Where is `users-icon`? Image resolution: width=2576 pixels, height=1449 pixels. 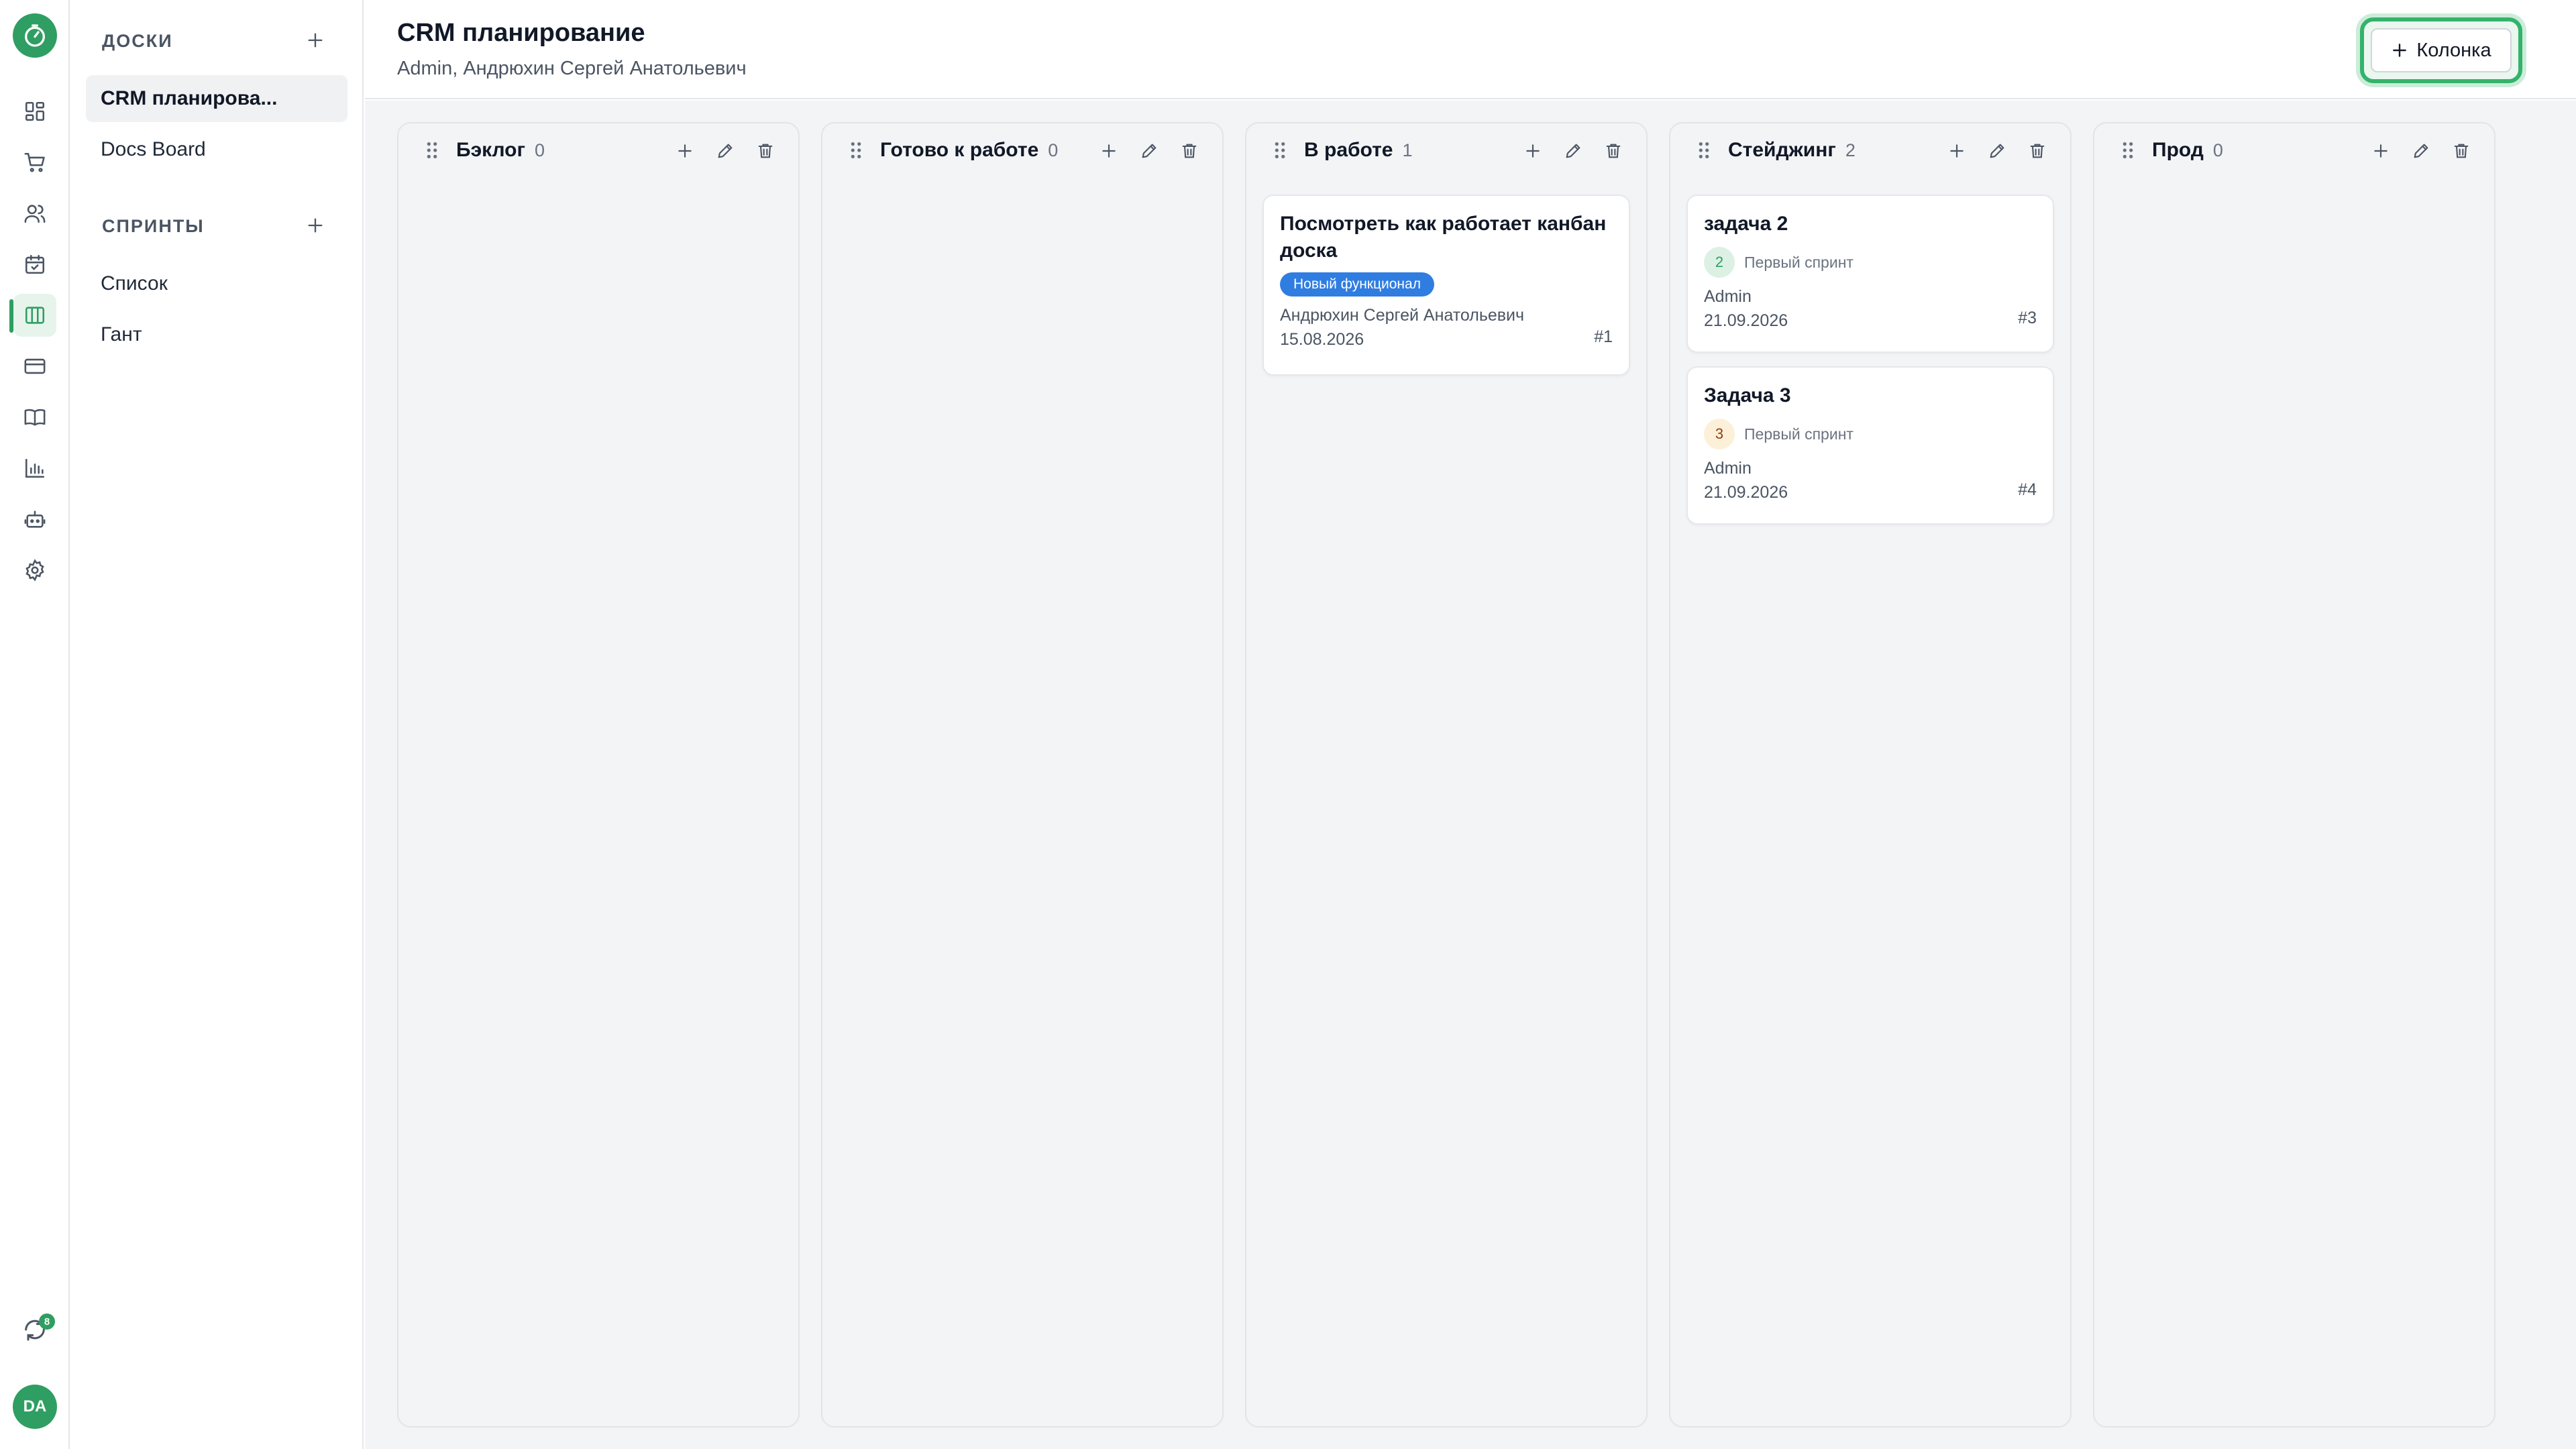
users-icon is located at coordinates (34, 213).